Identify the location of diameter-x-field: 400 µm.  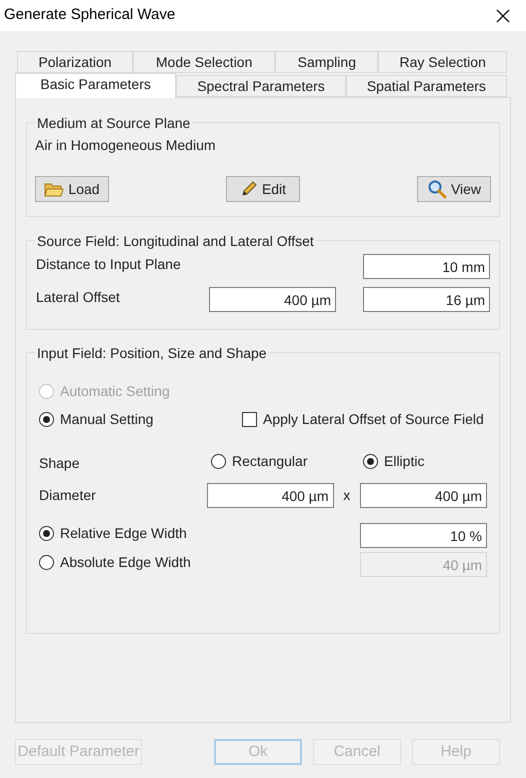
(270, 495).